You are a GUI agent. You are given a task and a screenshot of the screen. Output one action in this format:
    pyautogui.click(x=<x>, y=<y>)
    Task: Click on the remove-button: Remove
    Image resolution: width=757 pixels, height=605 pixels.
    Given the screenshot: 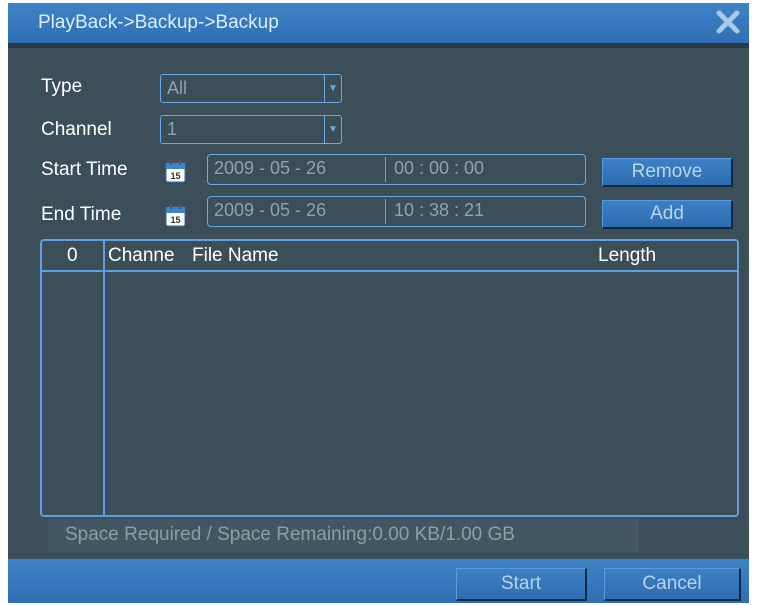 What is the action you would take?
    pyautogui.click(x=667, y=172)
    